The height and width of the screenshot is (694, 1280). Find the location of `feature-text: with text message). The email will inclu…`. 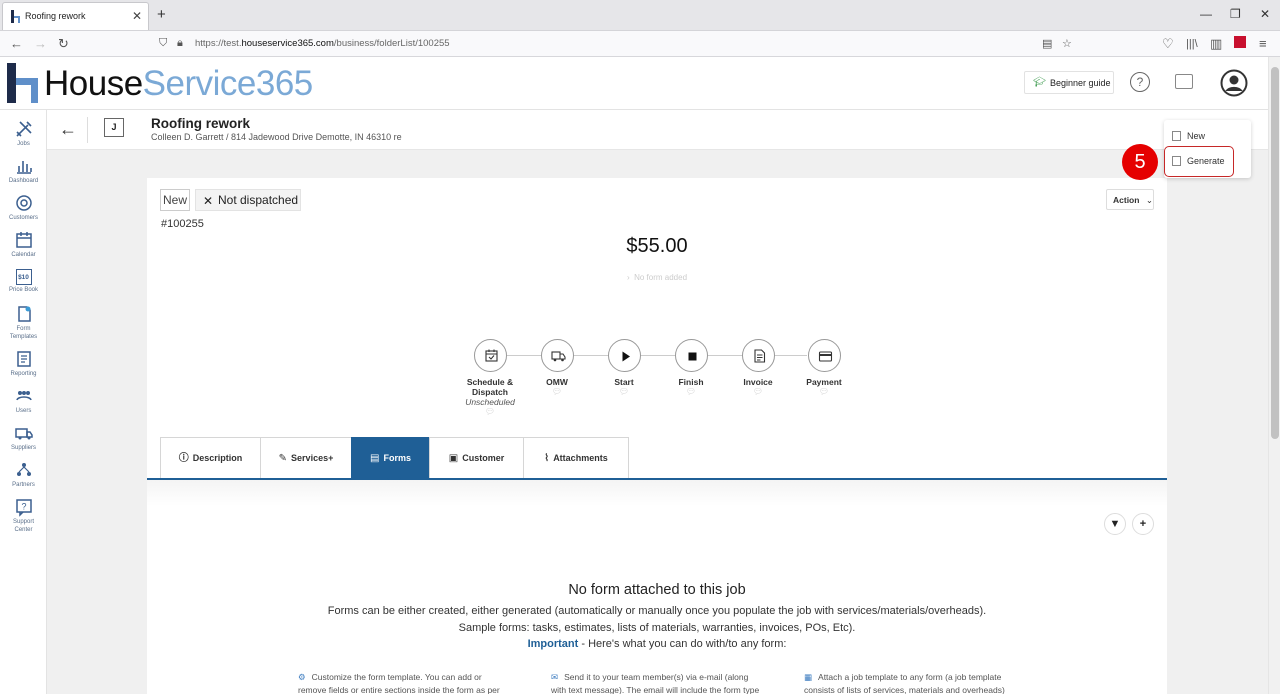

feature-text: with text message). The email will inclu… is located at coordinates (655, 689).